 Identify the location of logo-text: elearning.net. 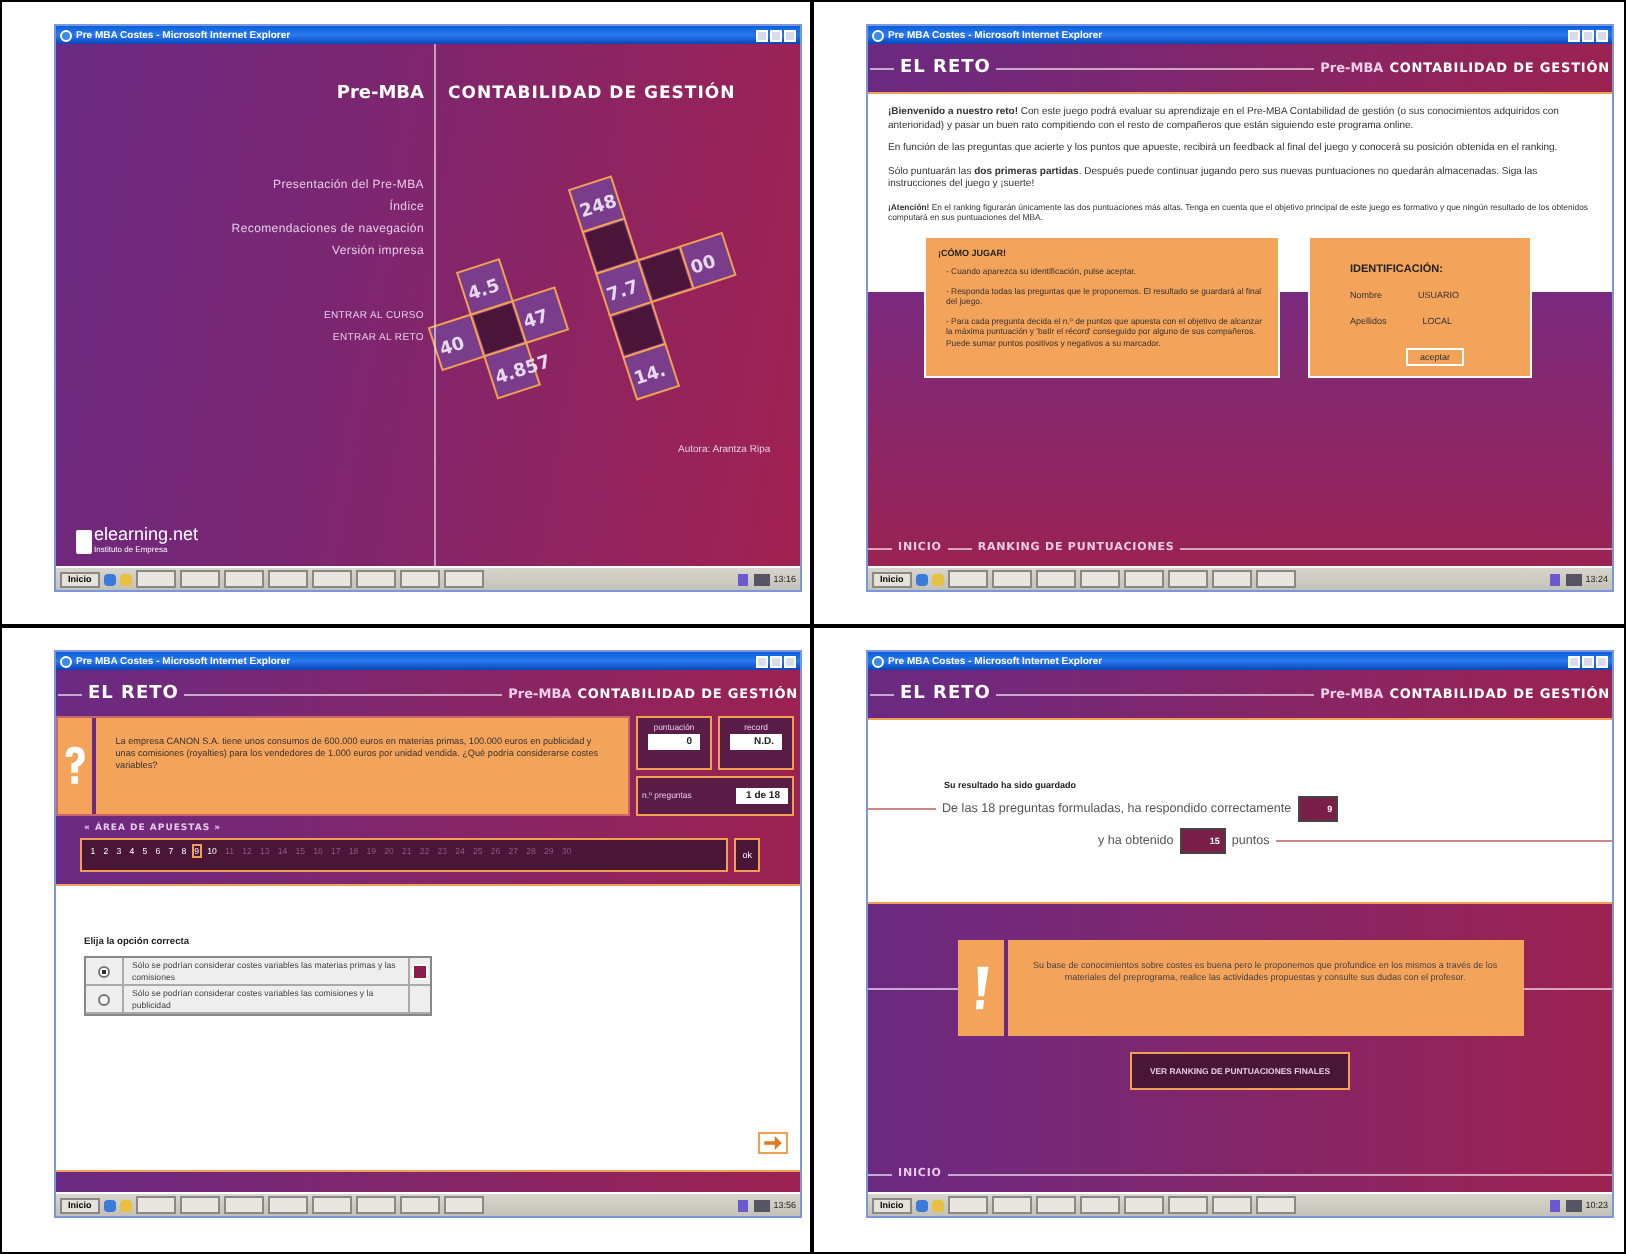
(146, 534).